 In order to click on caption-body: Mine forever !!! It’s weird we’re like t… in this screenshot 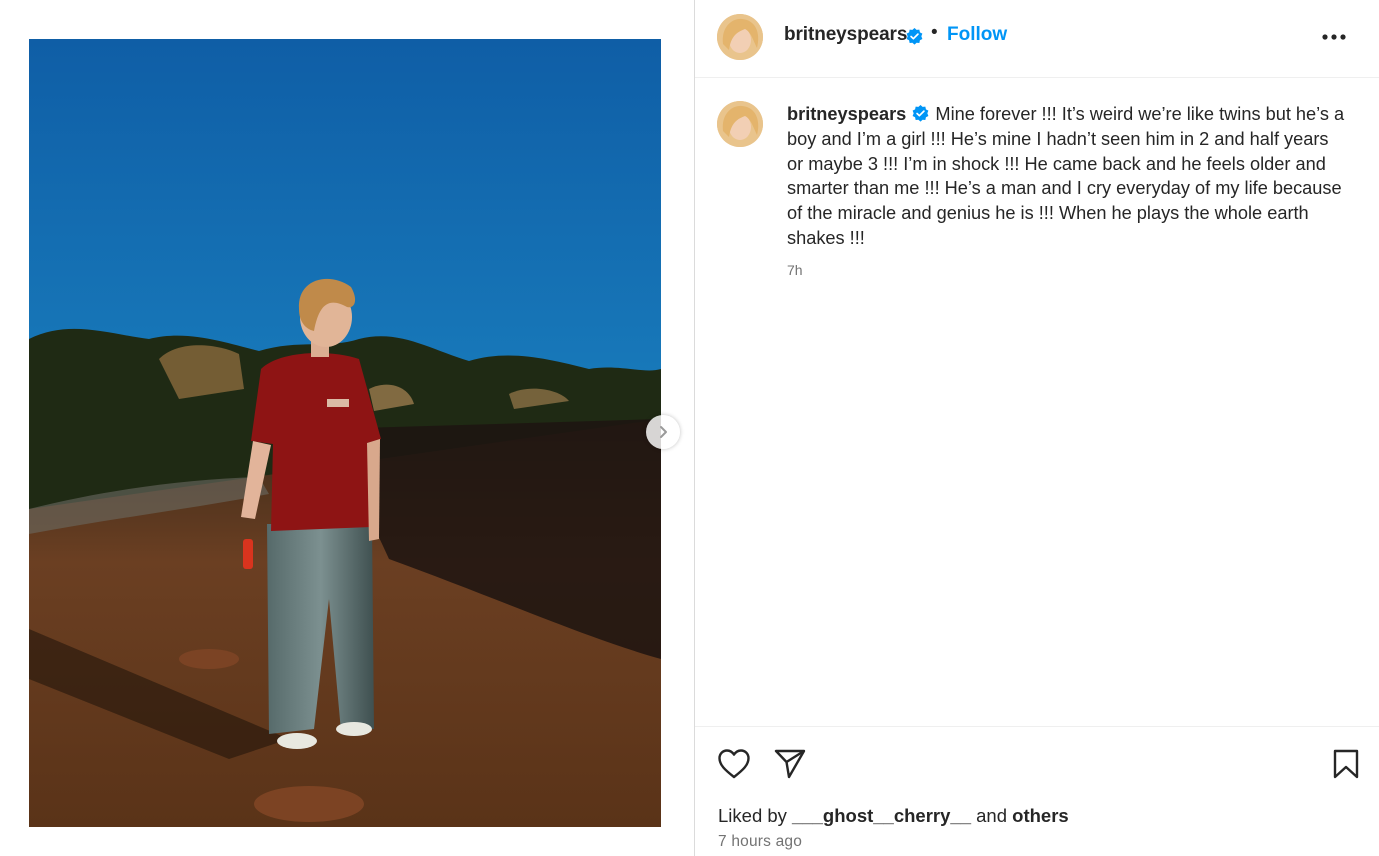, I will do `click(1066, 176)`.